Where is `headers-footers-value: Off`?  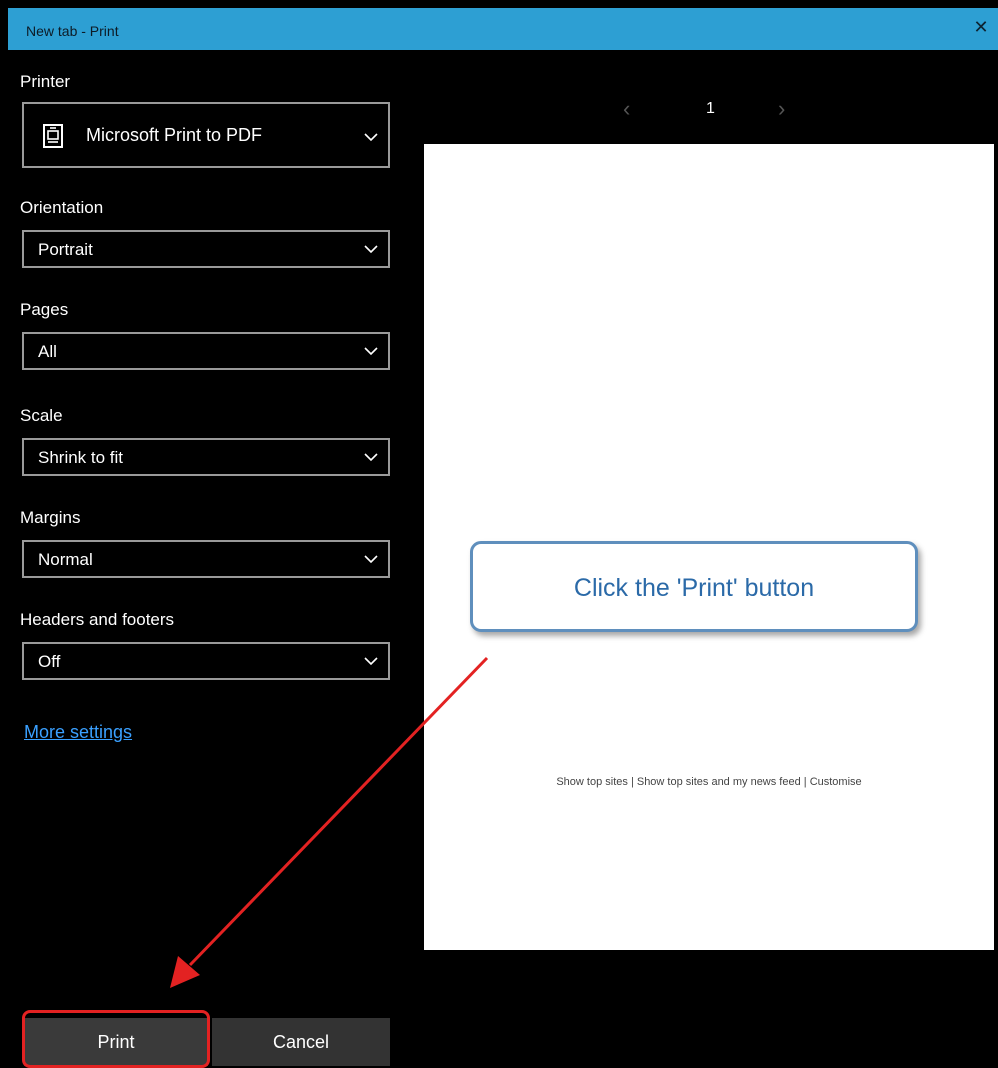 headers-footers-value: Off is located at coordinates (49, 661).